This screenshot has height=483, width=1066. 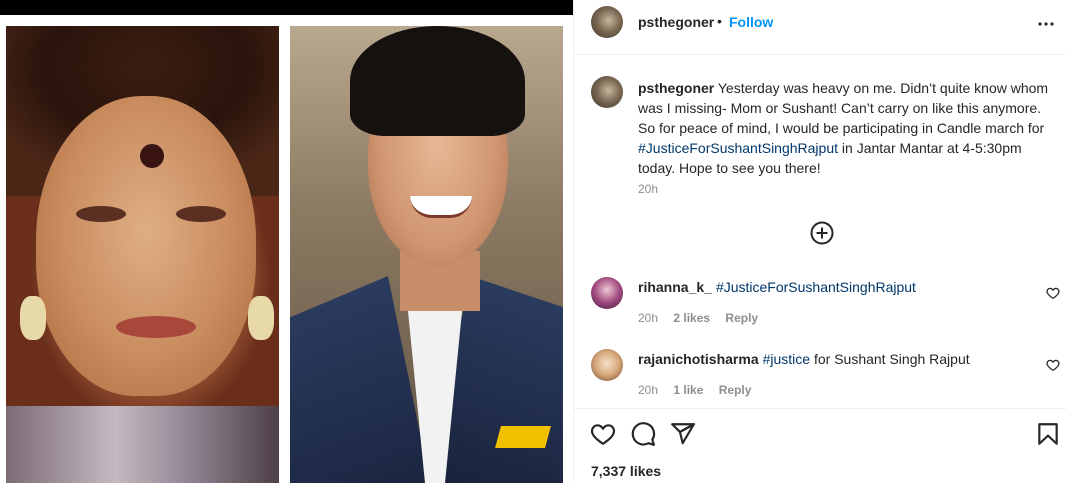 I want to click on portrait-eye-left, so click(x=101, y=214).